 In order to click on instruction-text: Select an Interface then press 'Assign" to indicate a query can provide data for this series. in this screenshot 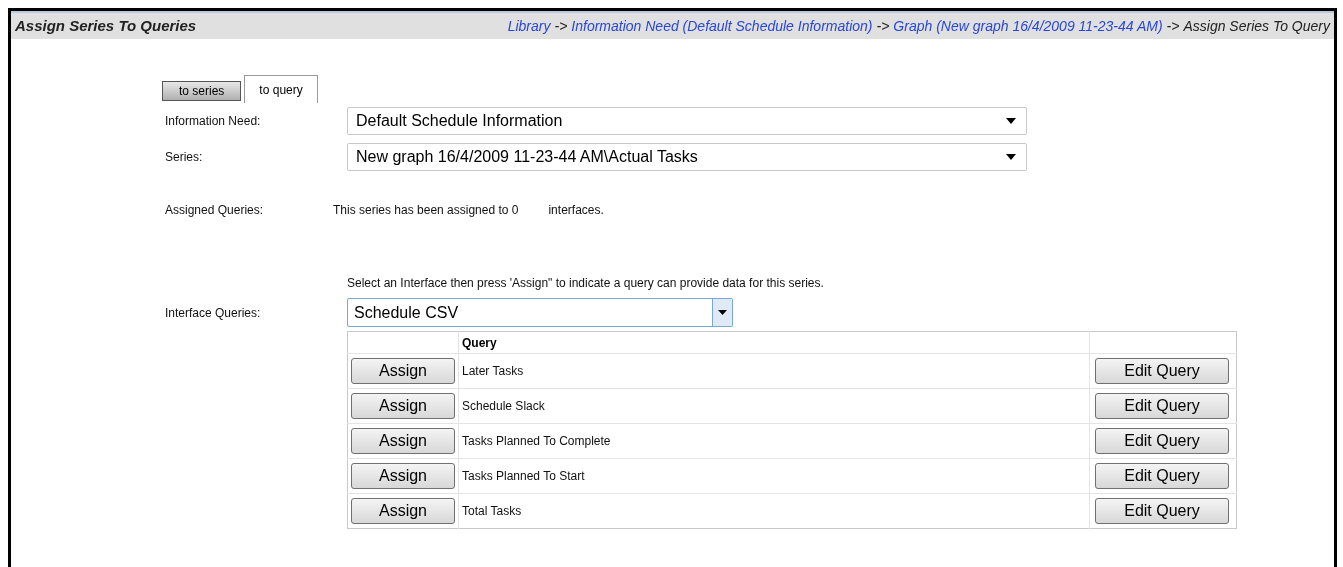, I will do `click(585, 283)`.